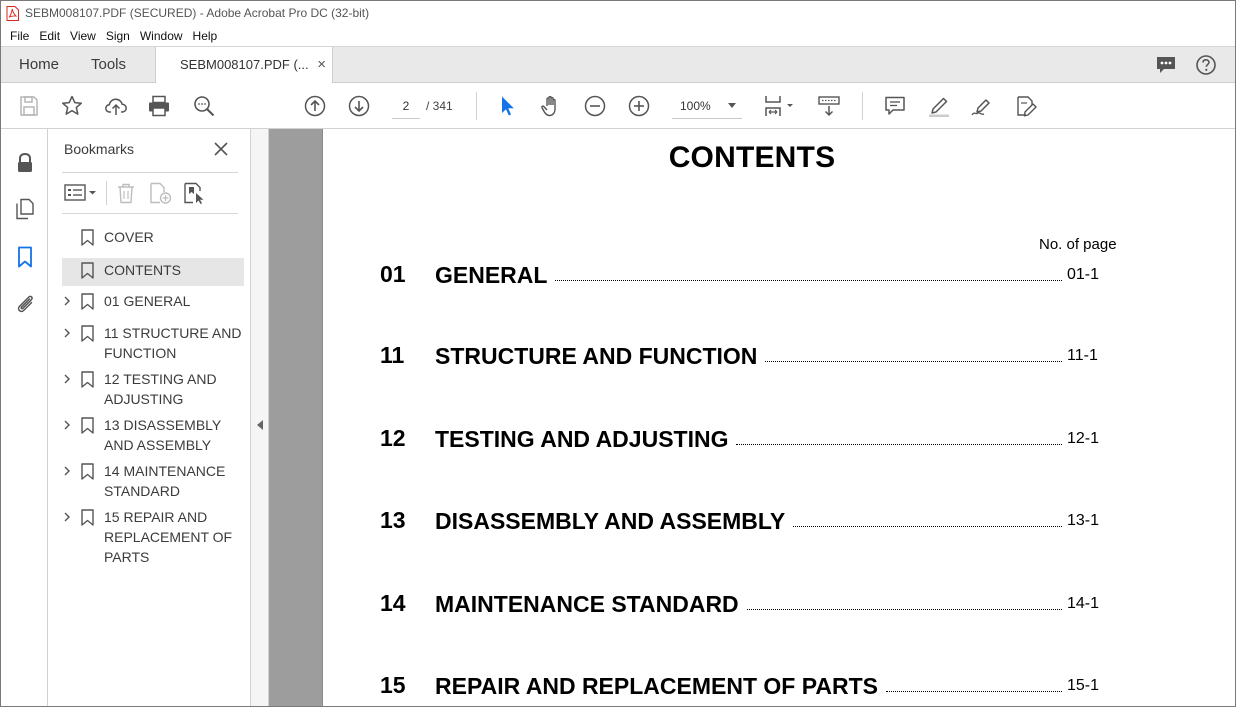  I want to click on bookmark-item-testing-adjusting: 12 TESTING AND ADJUSTING, so click(153, 390).